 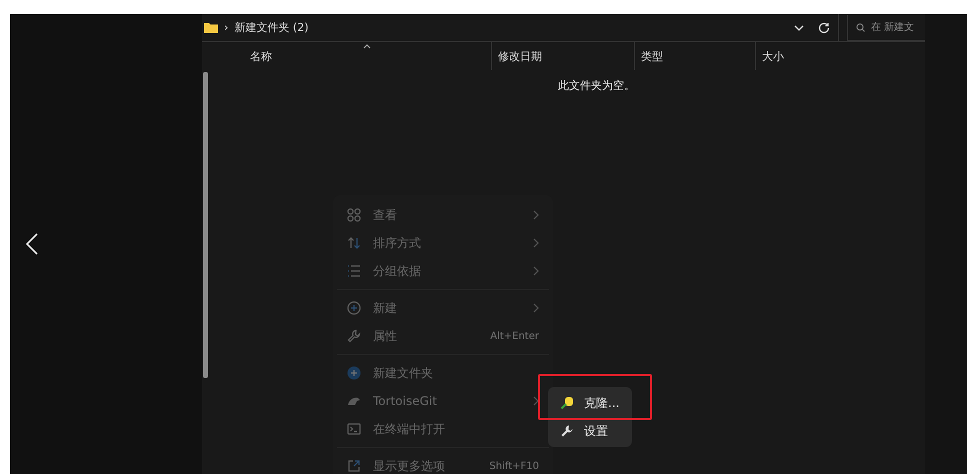 I want to click on column-header: 修改日期, so click(x=520, y=56).